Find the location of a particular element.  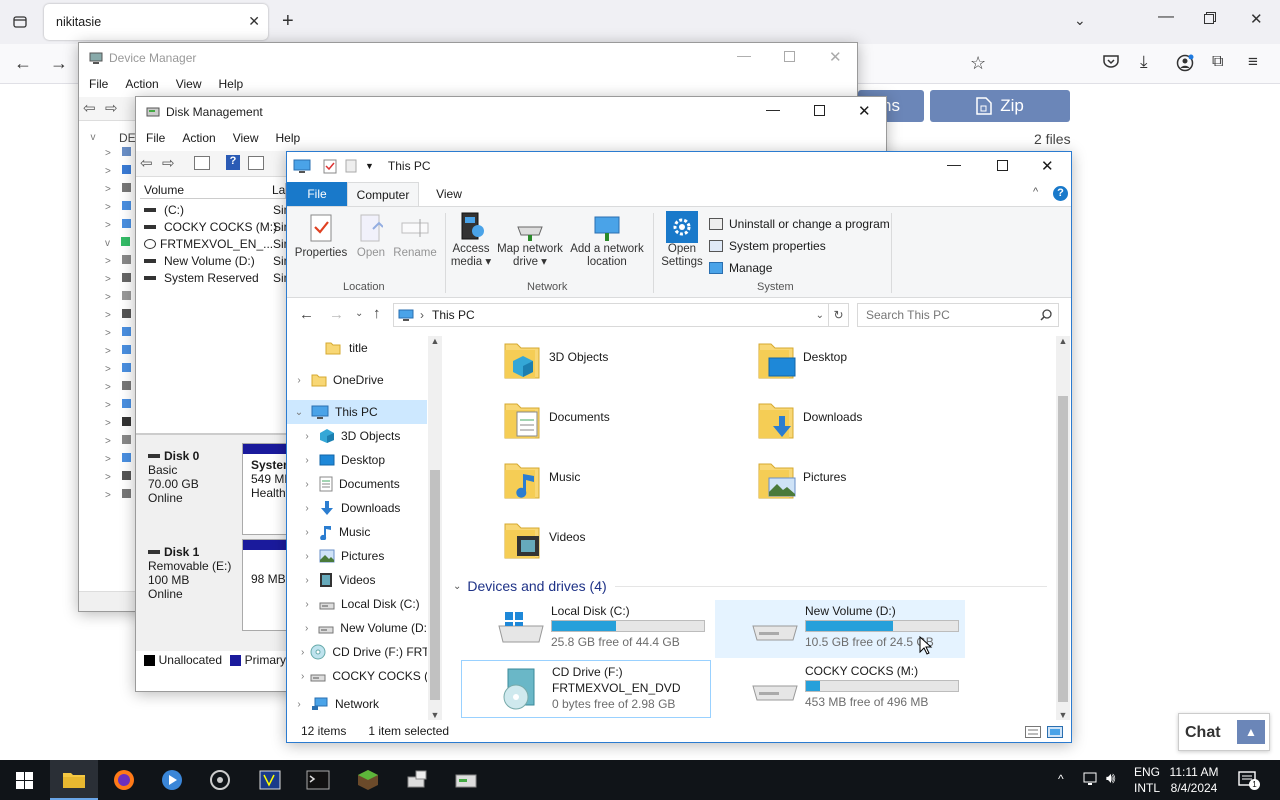

refresh-icon: ↻ is located at coordinates (839, 315).